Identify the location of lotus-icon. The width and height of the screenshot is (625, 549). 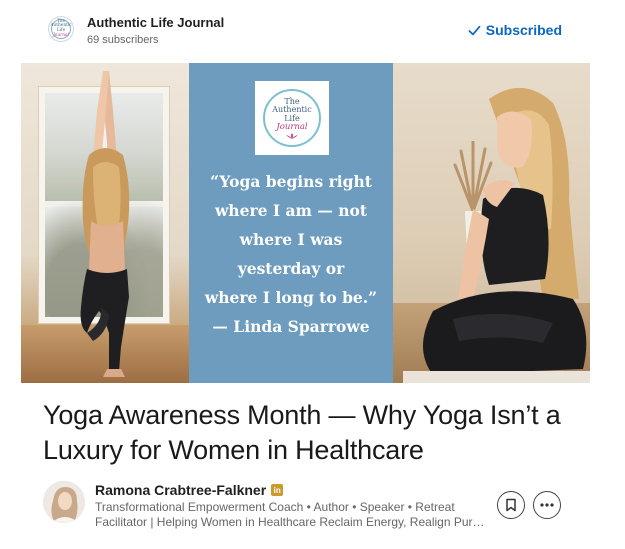
(292, 135).